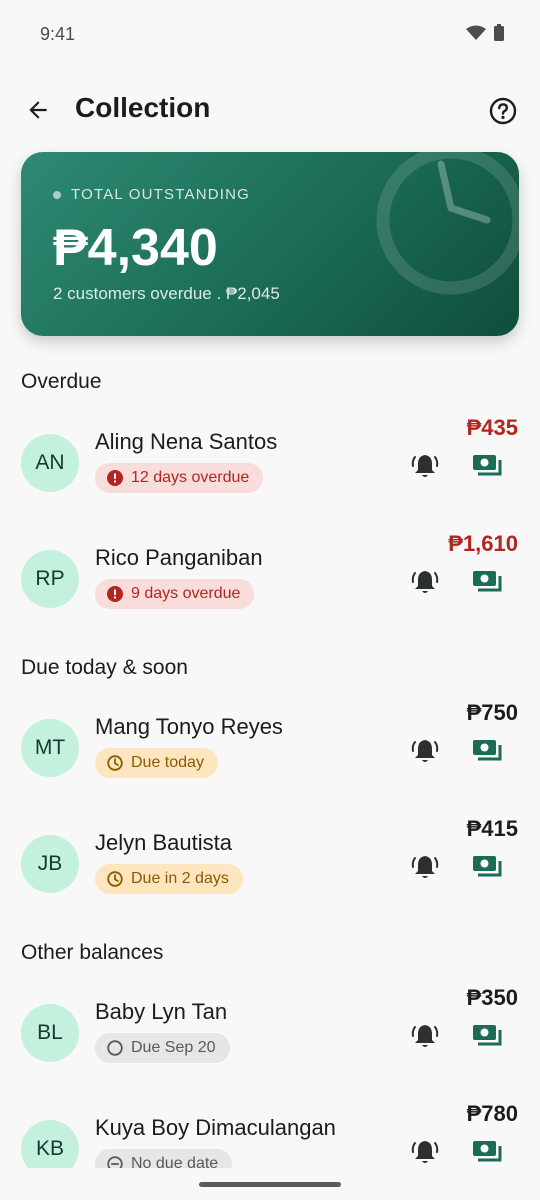 This screenshot has height=1200, width=540. What do you see at coordinates (270, 873) in the screenshot?
I see `customer-row: JB Jelyn Bautista Due in 2 days ₱415` at bounding box center [270, 873].